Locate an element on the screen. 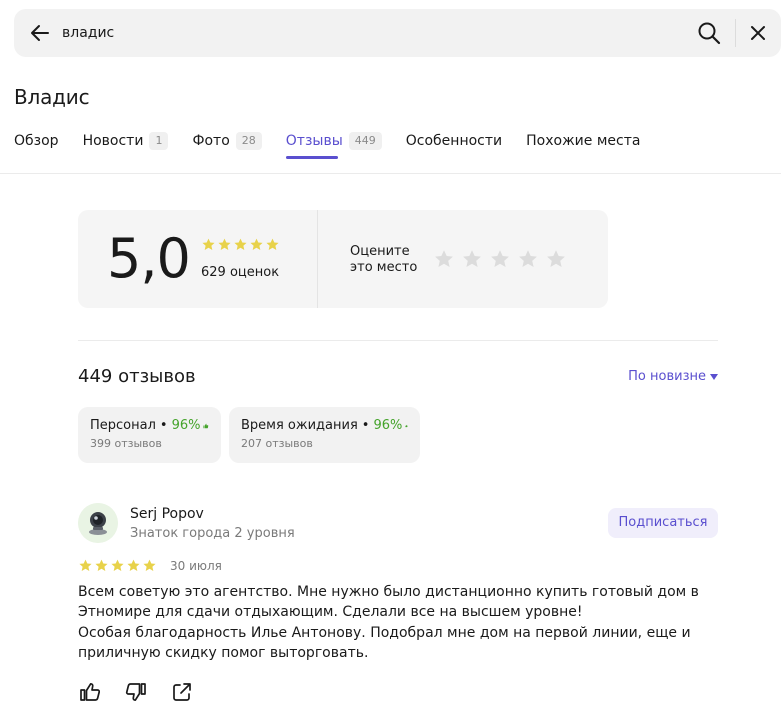 Image resolution: width=781 pixels, height=710 pixels. section-divider is located at coordinates (398, 340).